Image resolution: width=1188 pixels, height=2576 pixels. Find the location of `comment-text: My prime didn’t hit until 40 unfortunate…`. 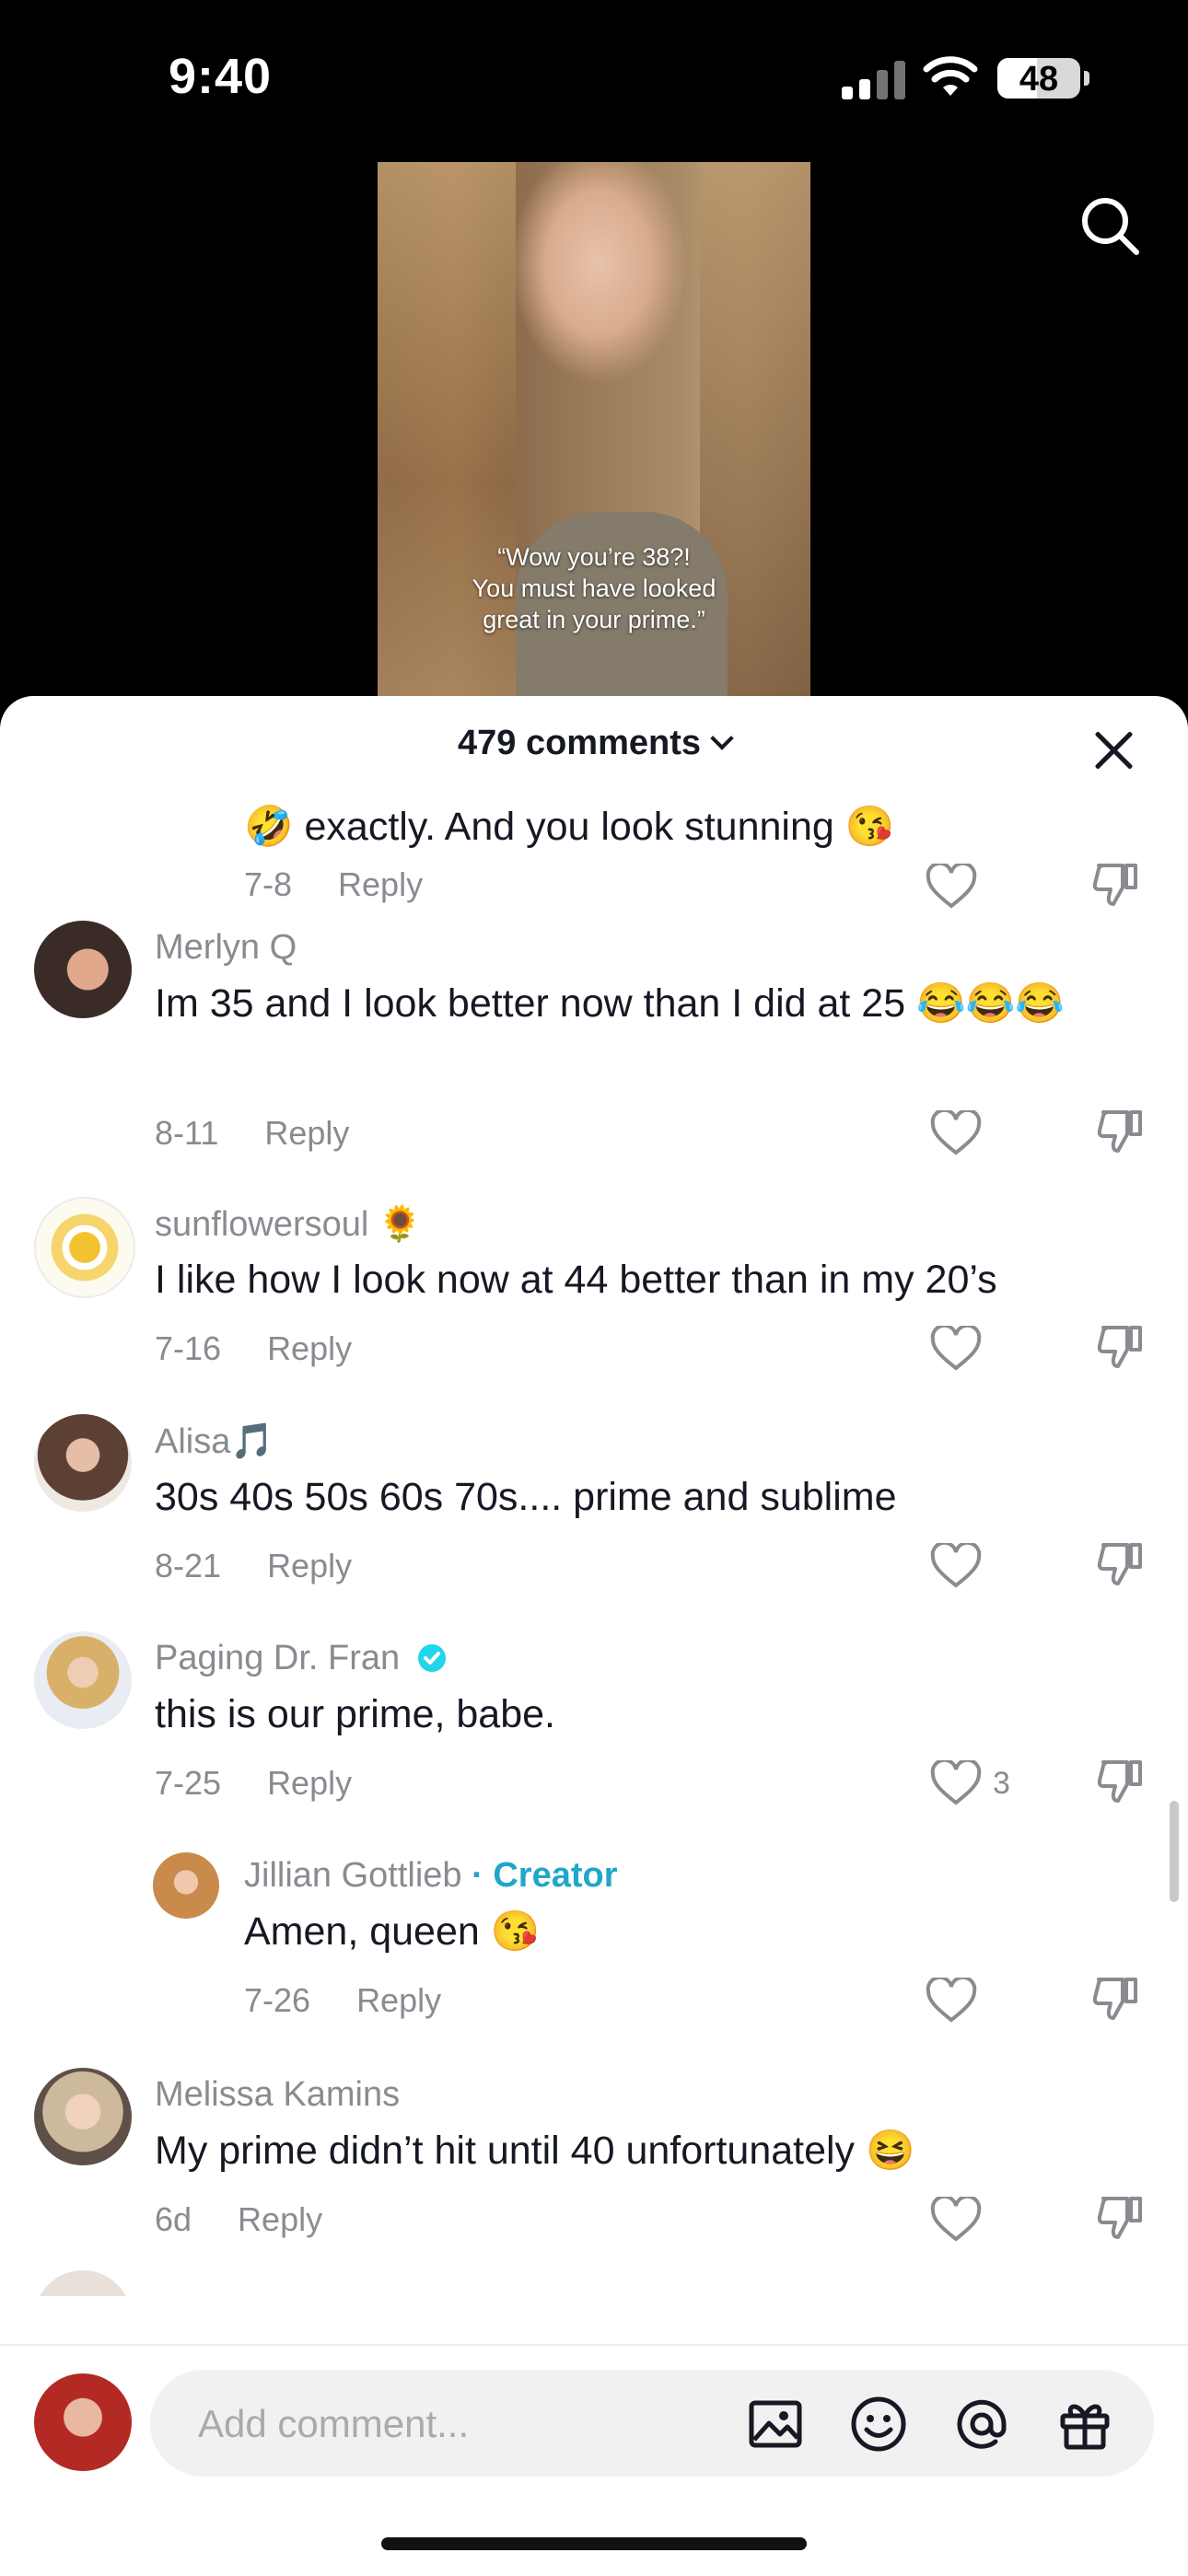

comment-text: My prime didn’t hit until 40 unfortunate… is located at coordinates (535, 2151).